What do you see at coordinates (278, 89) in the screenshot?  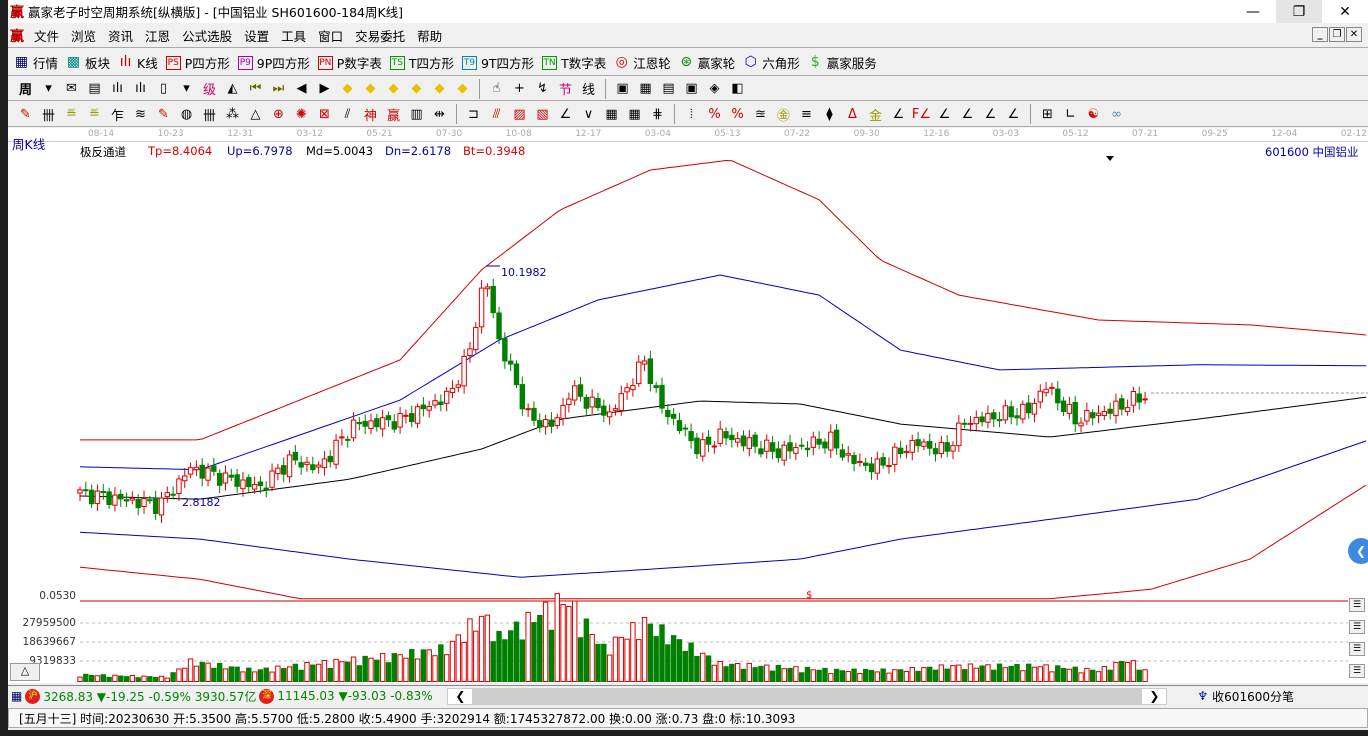 I see `toolbar-tool-icon: ⏭` at bounding box center [278, 89].